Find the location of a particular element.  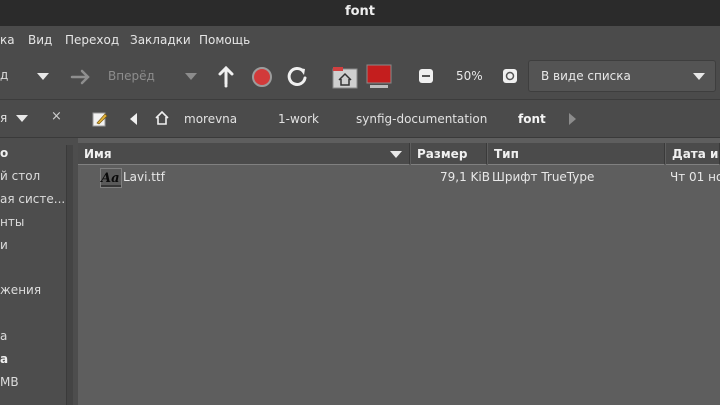

zoom-in-icon is located at coordinates (510, 76).